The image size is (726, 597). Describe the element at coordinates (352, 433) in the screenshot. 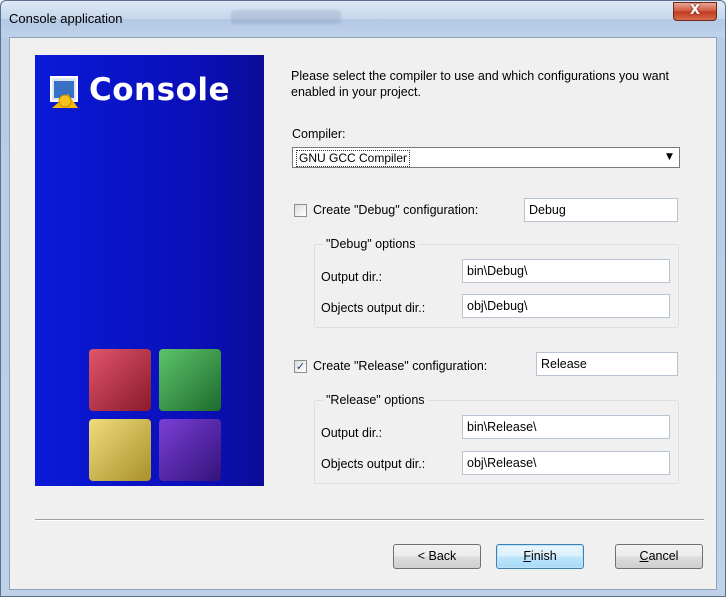

I see `release-output-label: Output dir.:` at that location.